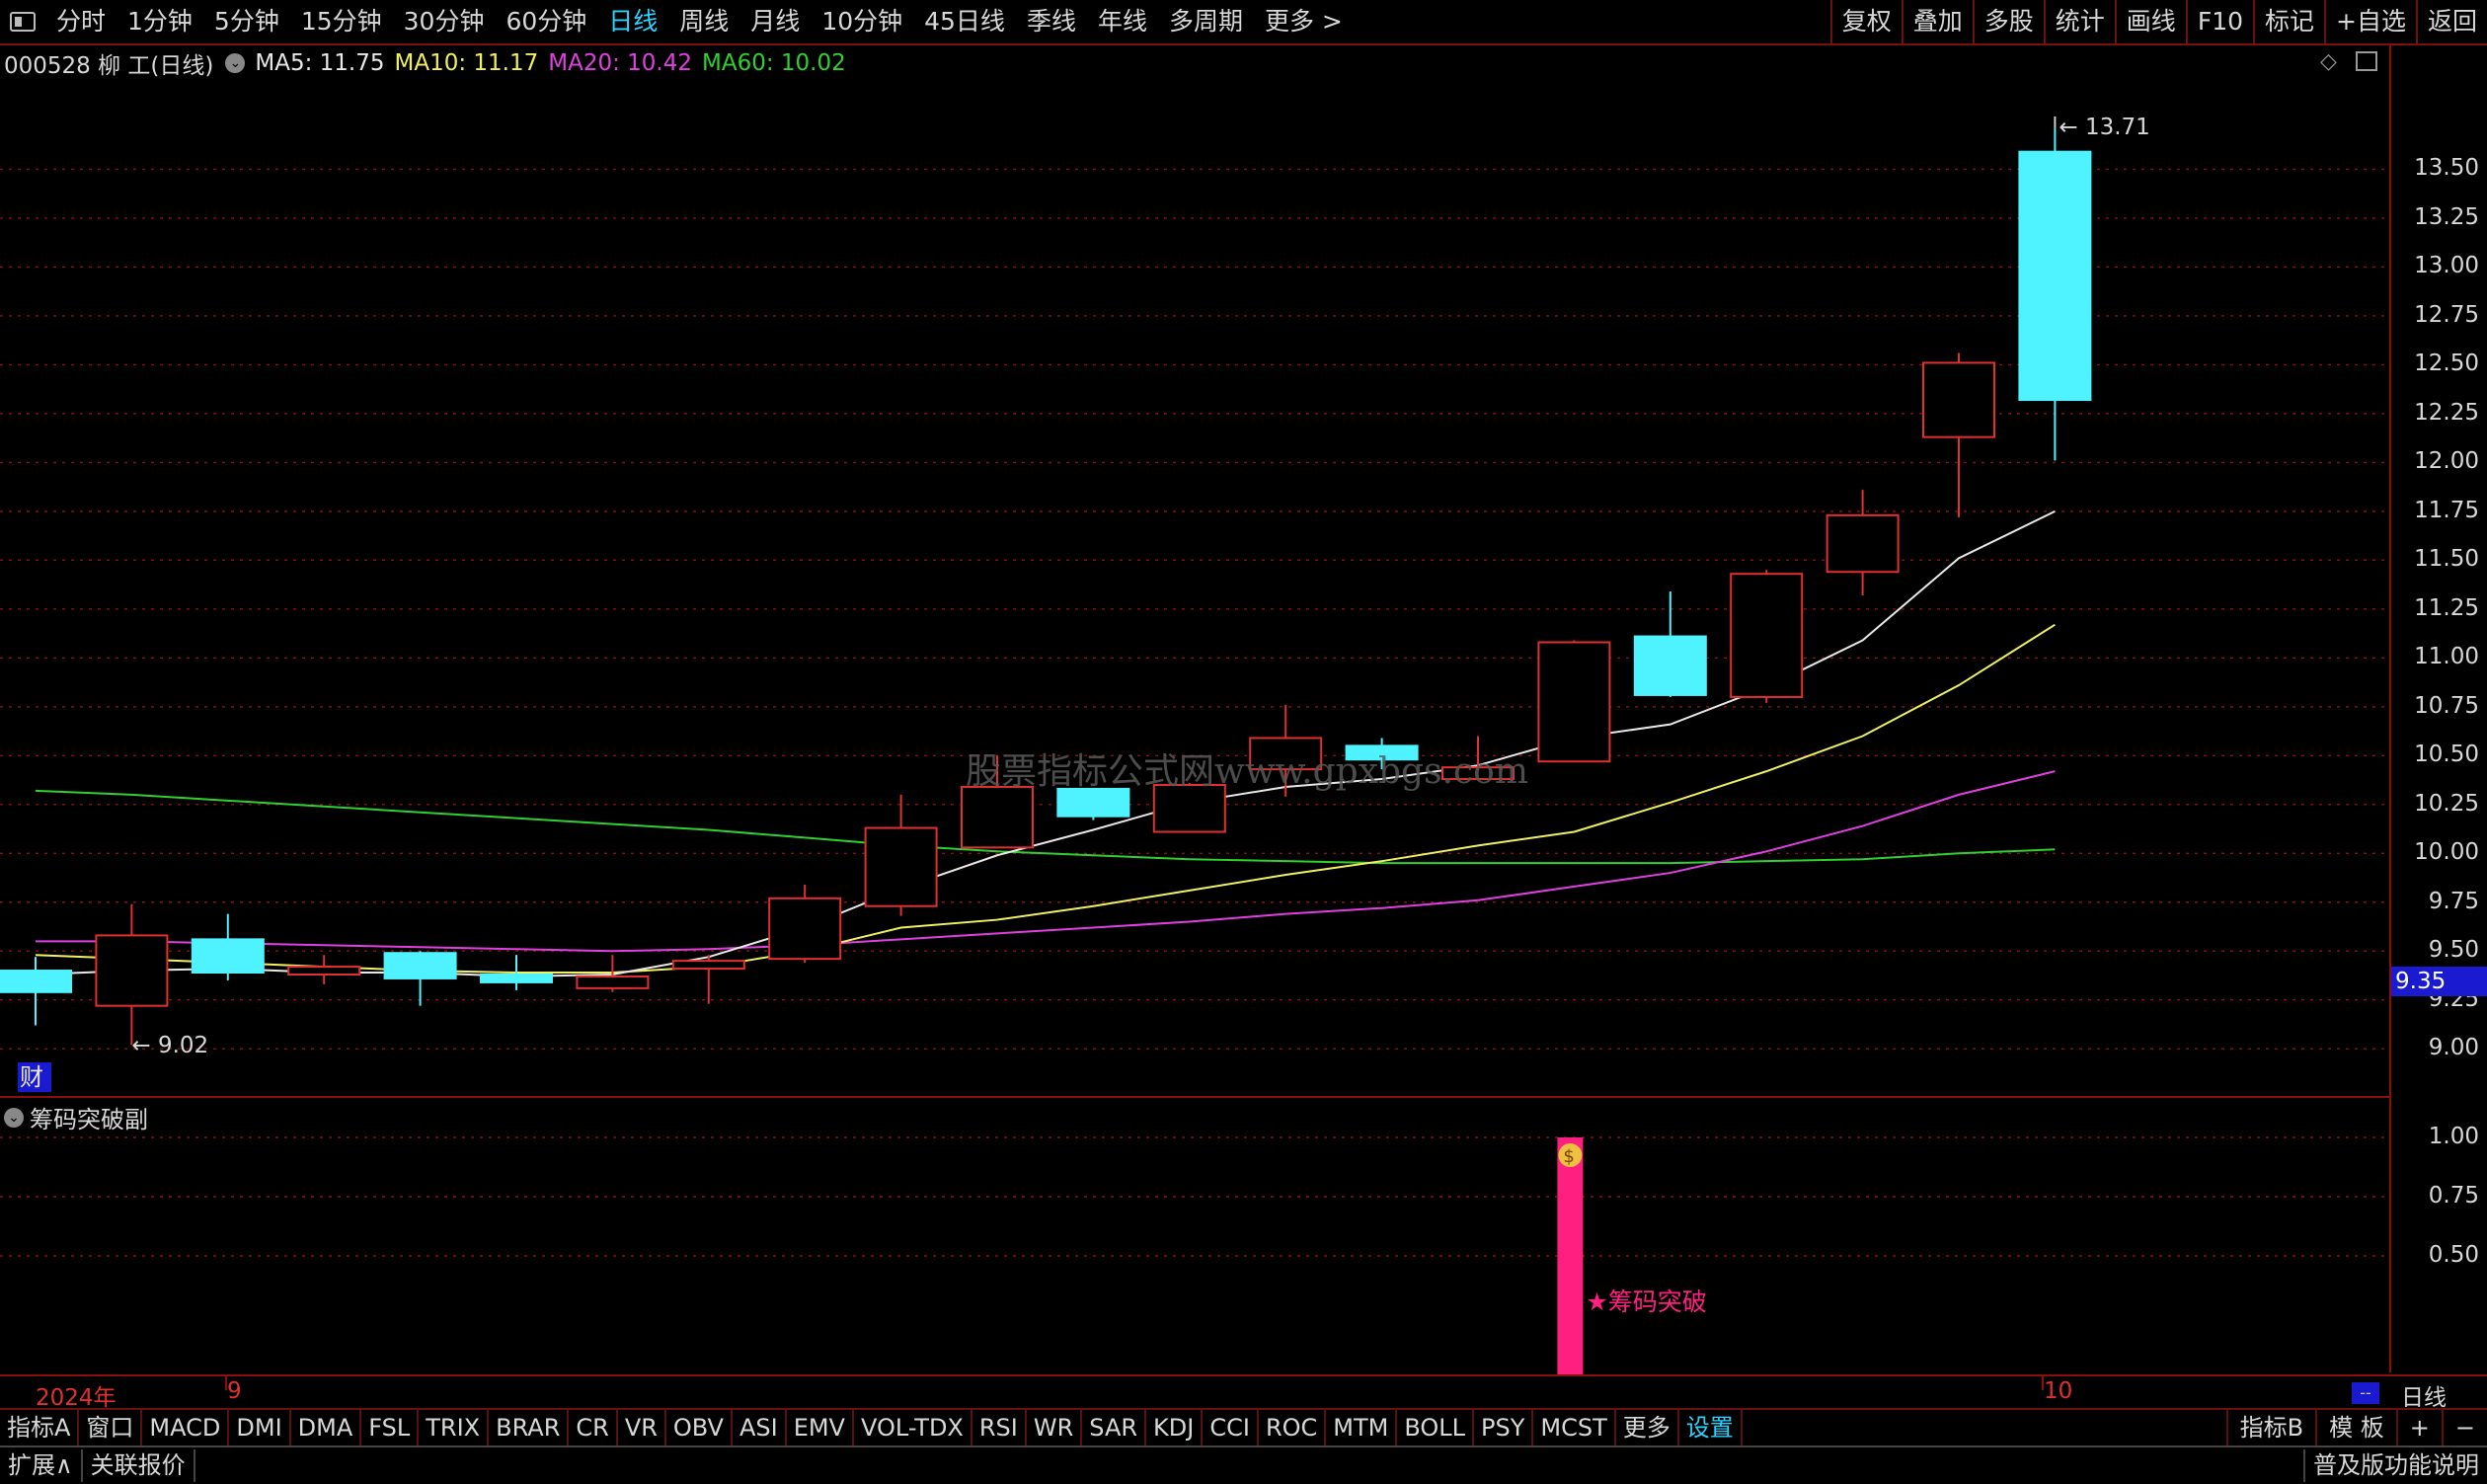 The height and width of the screenshot is (1484, 2487). Describe the element at coordinates (964, 22) in the screenshot. I see `period-tab-10: 45日线` at that location.